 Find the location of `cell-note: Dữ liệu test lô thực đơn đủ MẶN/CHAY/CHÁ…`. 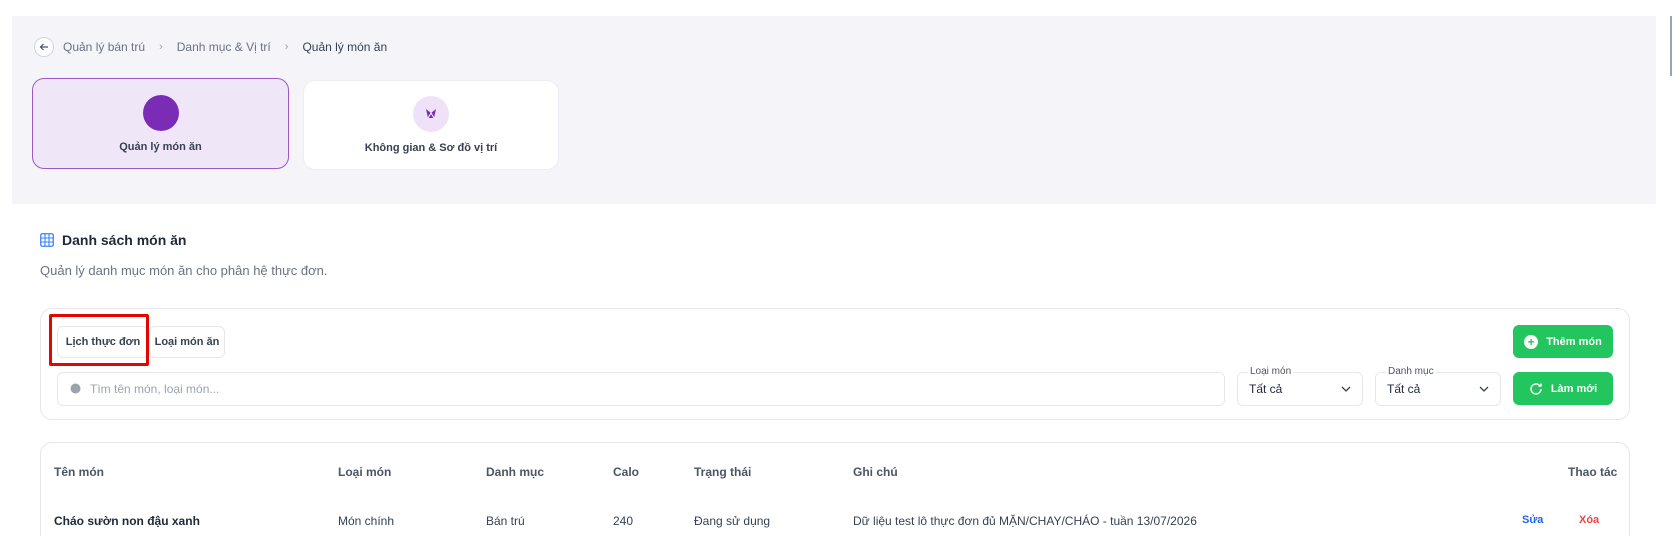

cell-note: Dữ liệu test lô thực đơn đủ MẶN/CHAY/CHÁ… is located at coordinates (1025, 521).